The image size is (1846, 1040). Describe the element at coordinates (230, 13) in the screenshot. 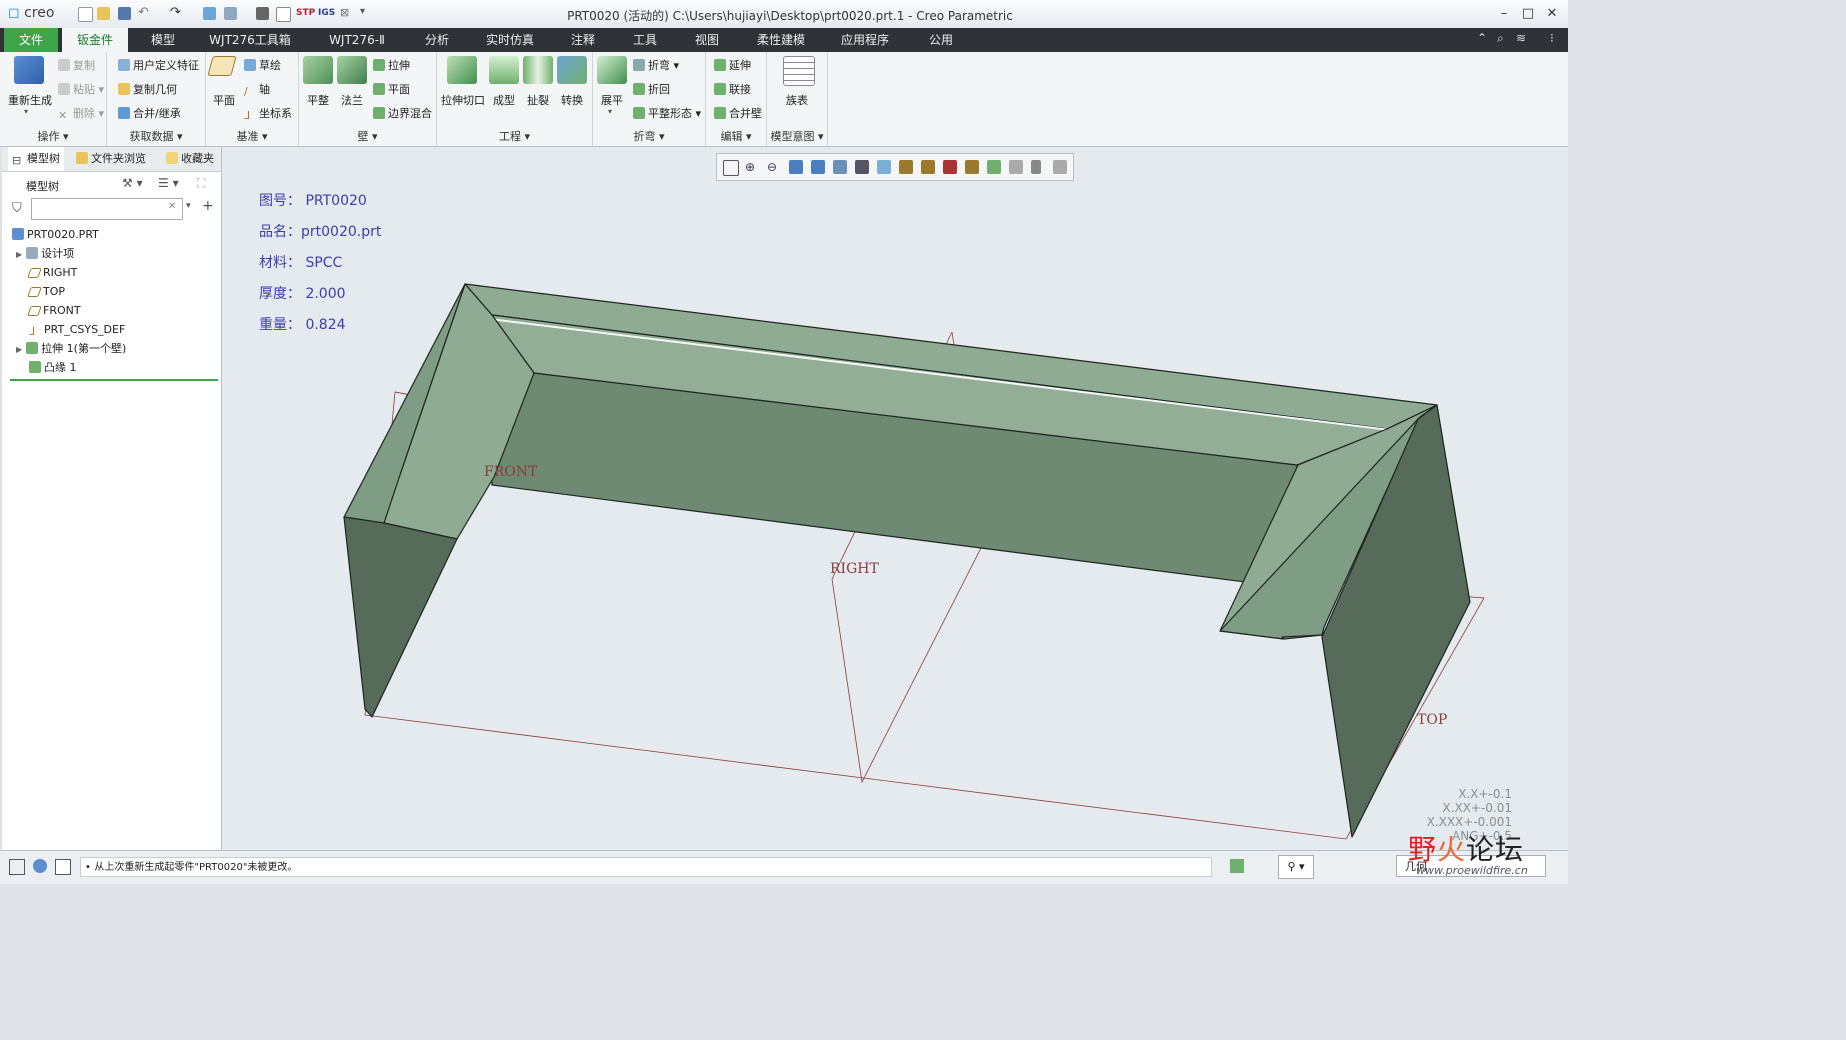

I see `windows-icon` at that location.